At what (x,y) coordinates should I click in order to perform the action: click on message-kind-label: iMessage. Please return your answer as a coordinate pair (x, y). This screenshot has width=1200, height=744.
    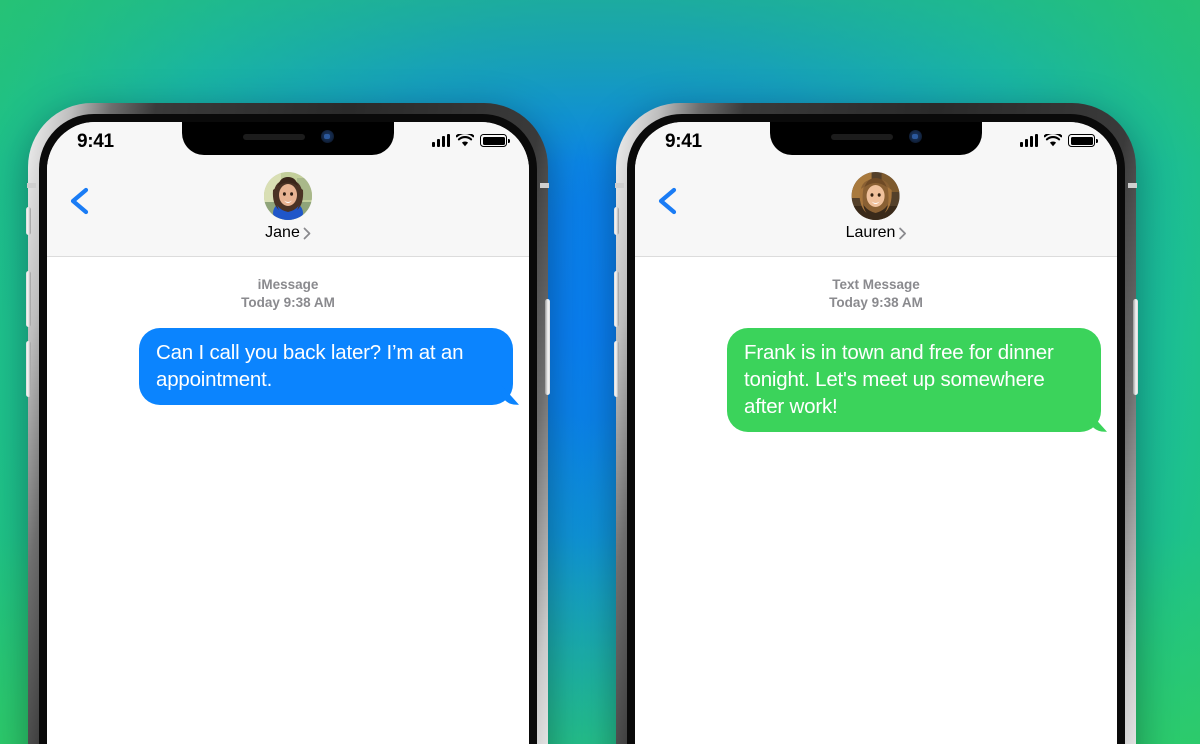
    Looking at the image, I should click on (288, 284).